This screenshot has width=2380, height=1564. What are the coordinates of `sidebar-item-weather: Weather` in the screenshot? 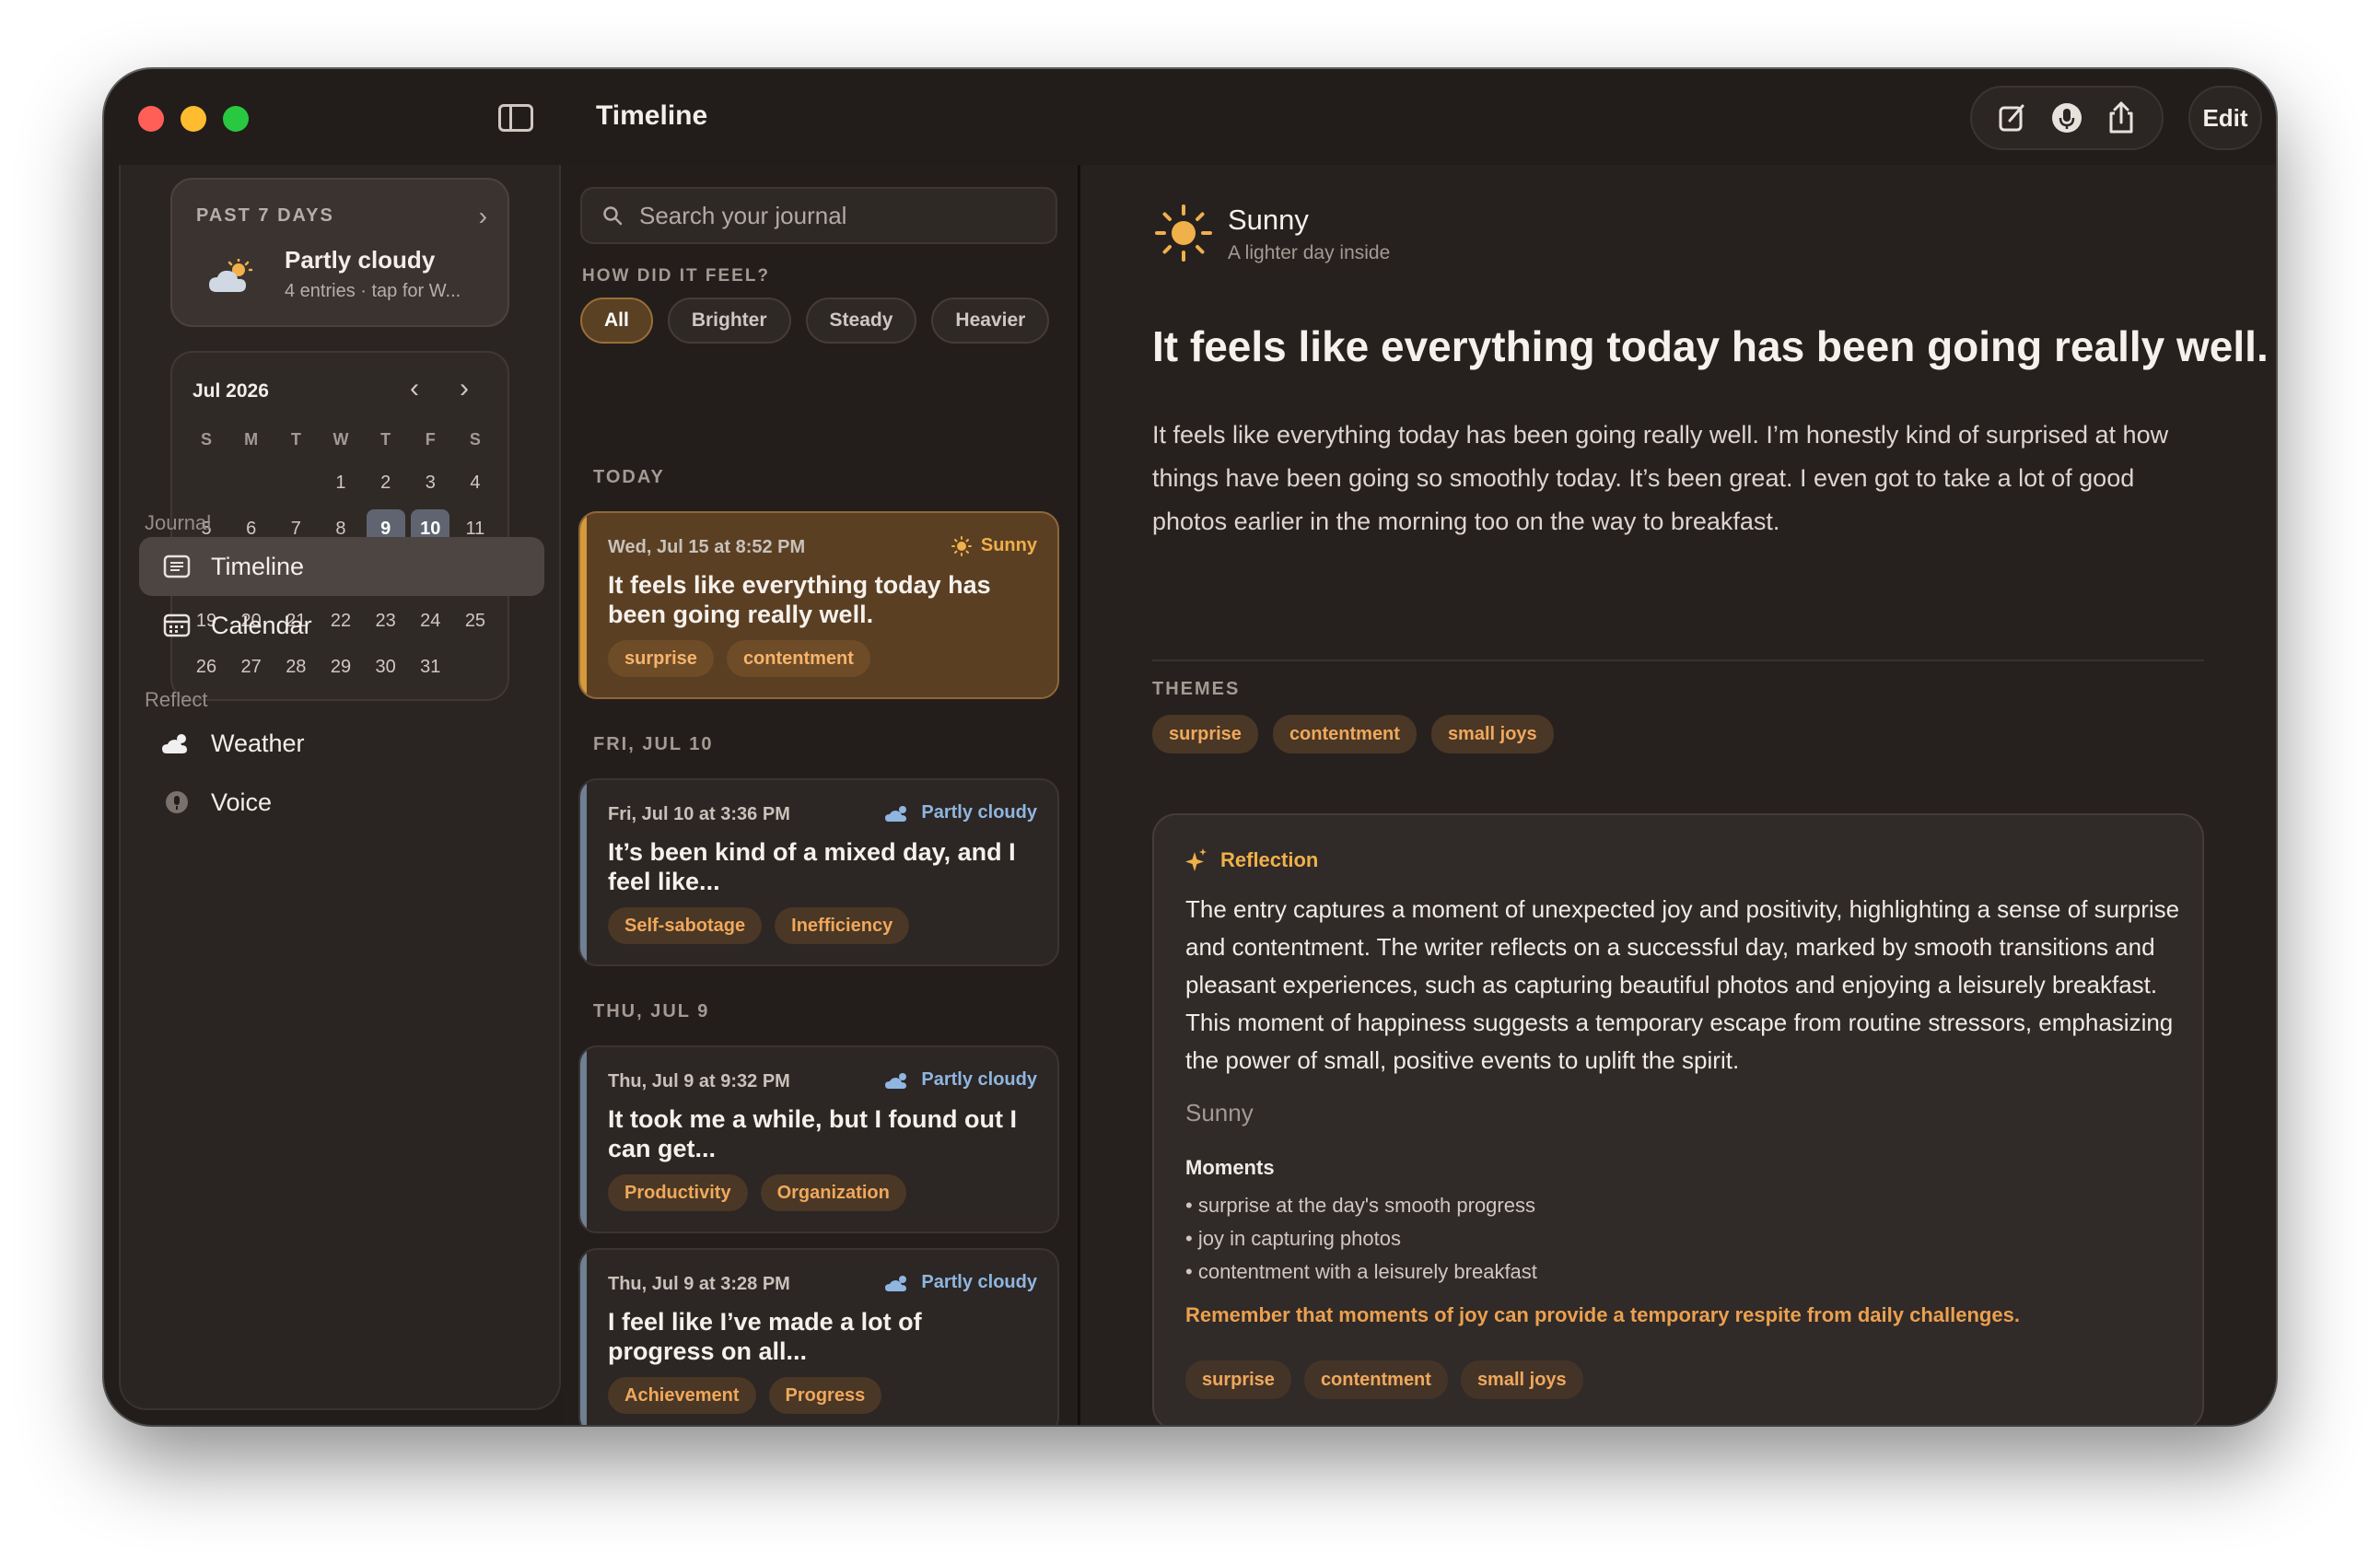 It's located at (341, 743).